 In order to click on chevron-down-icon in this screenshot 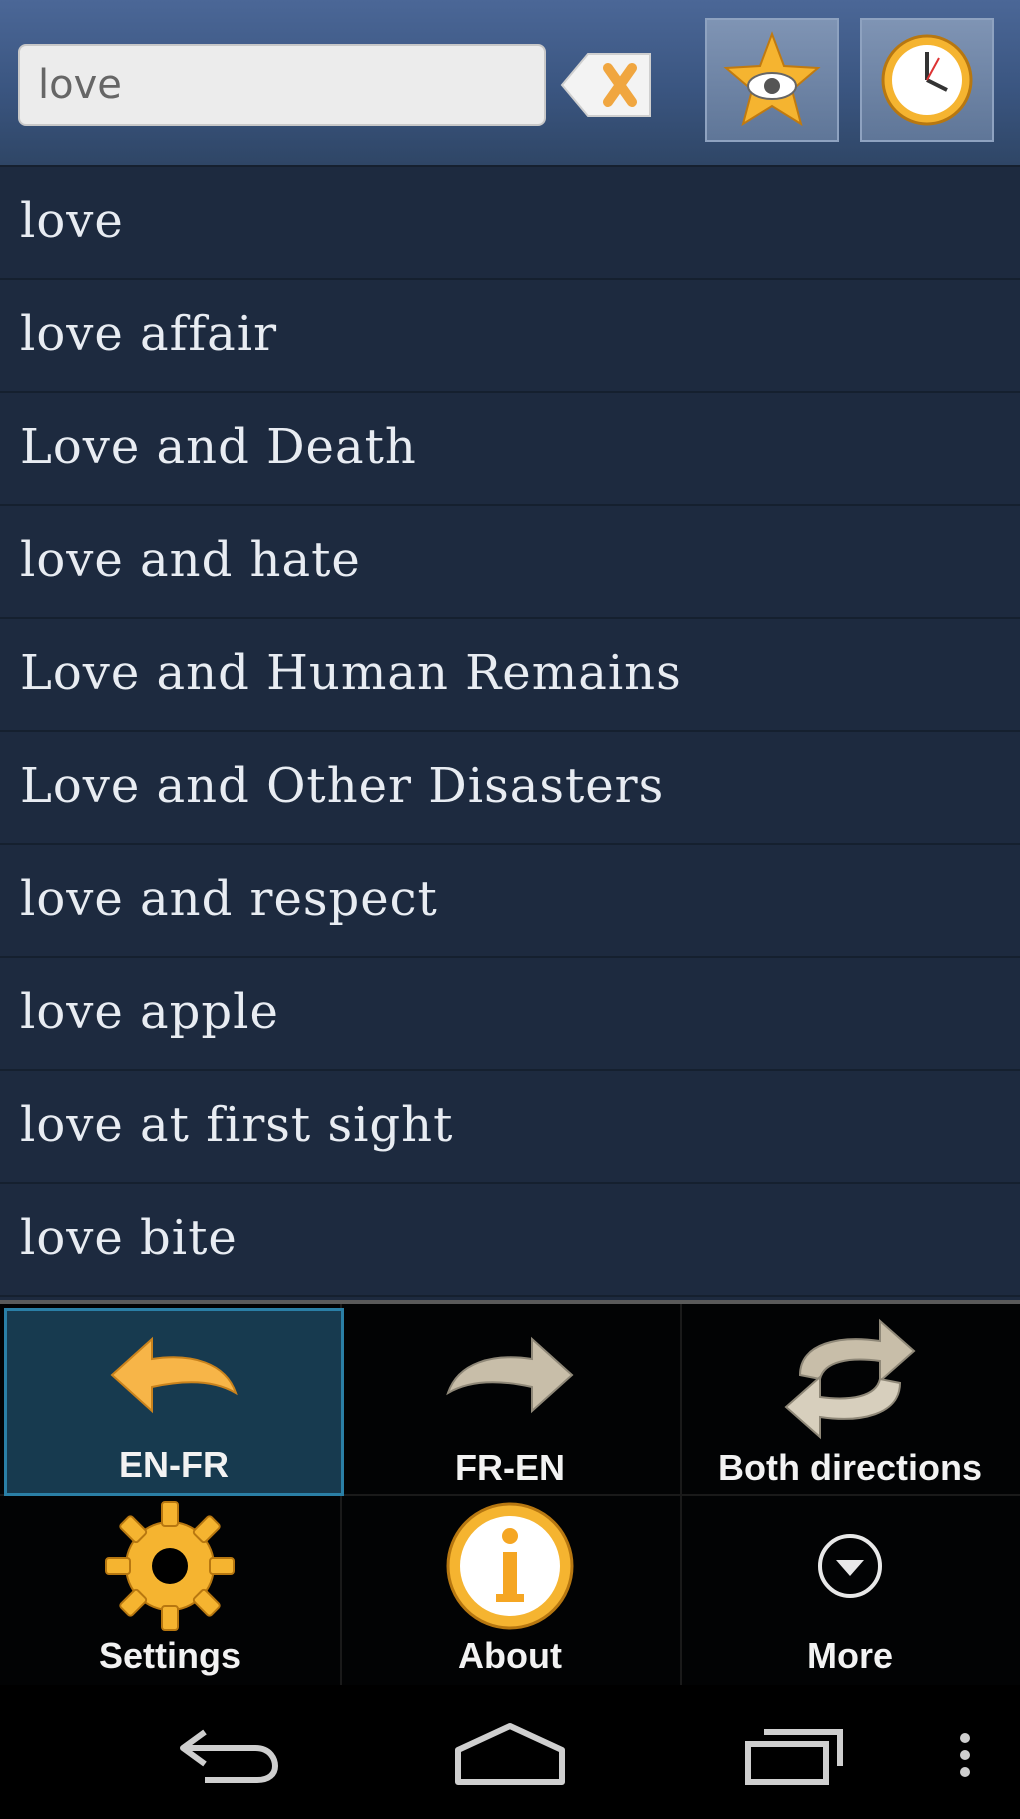, I will do `click(850, 1566)`.